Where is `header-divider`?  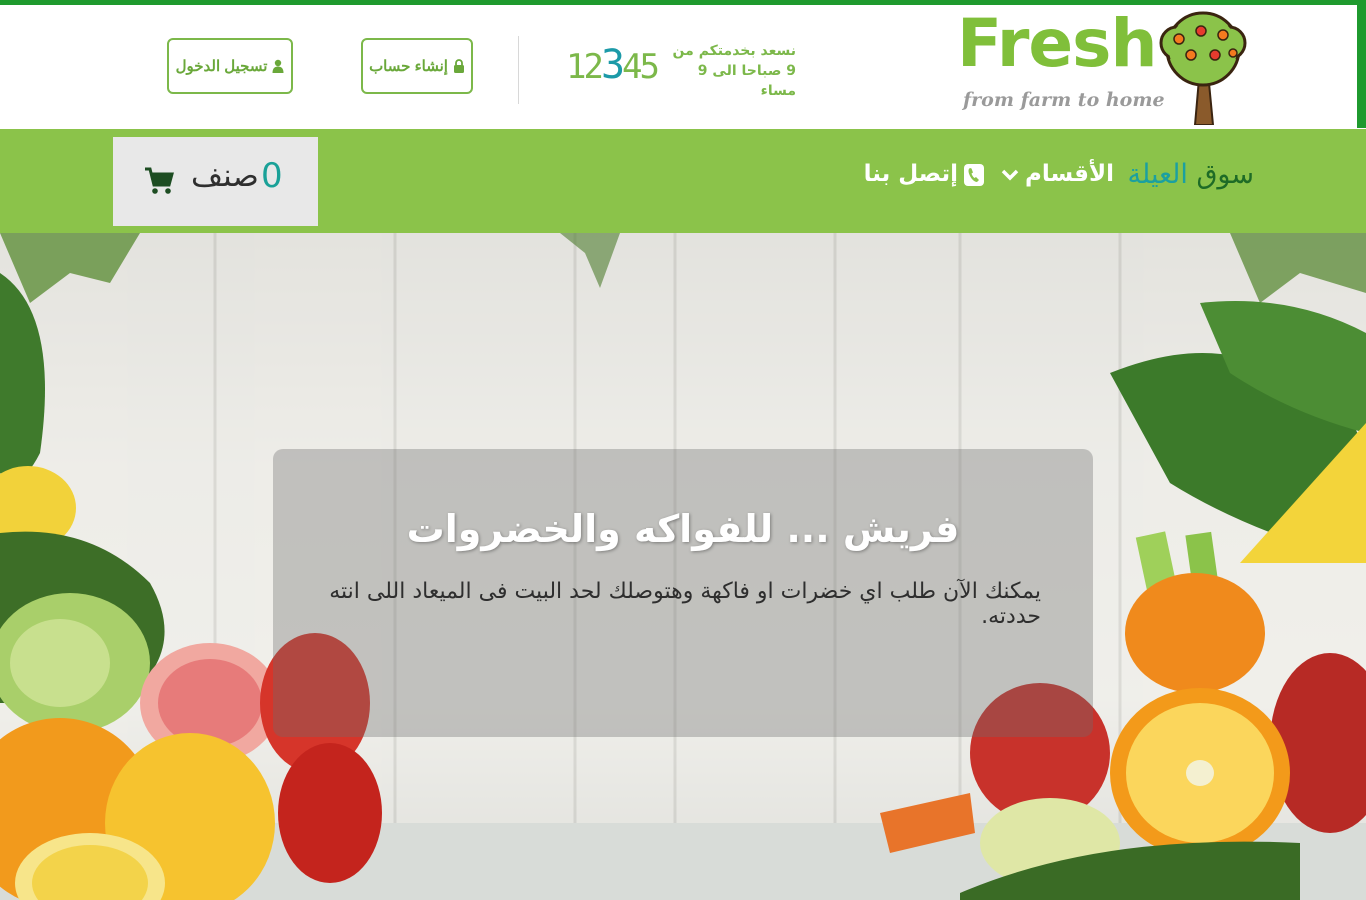
header-divider is located at coordinates (518, 70).